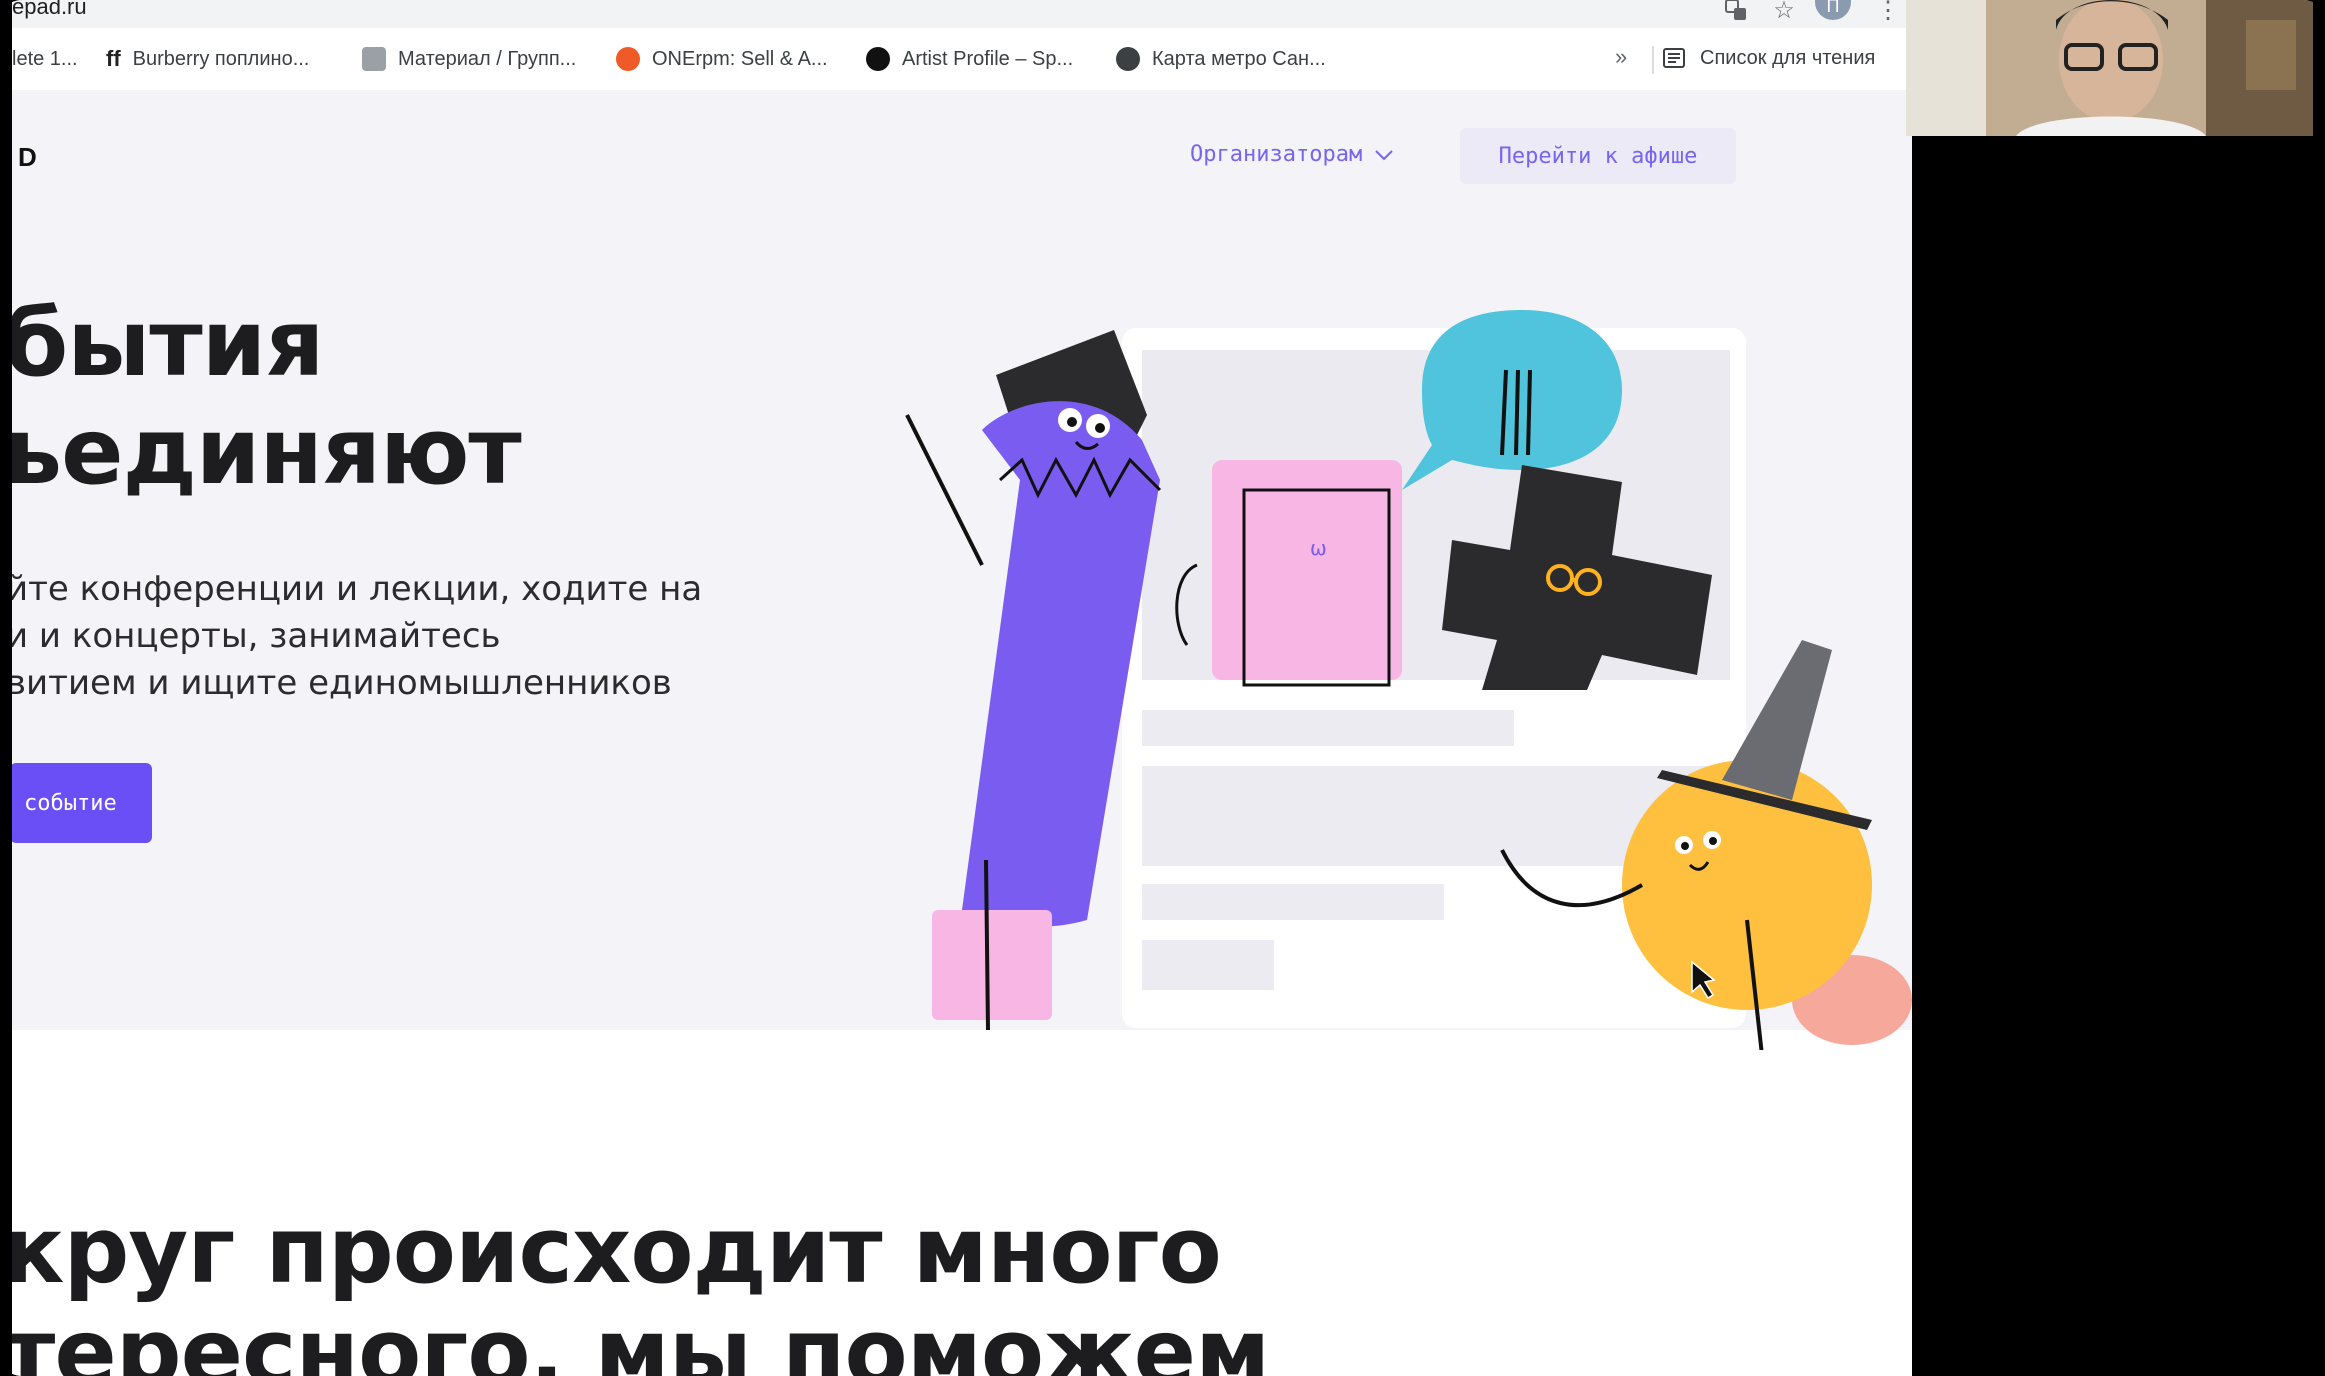  I want to click on onerpm-icon, so click(628, 59).